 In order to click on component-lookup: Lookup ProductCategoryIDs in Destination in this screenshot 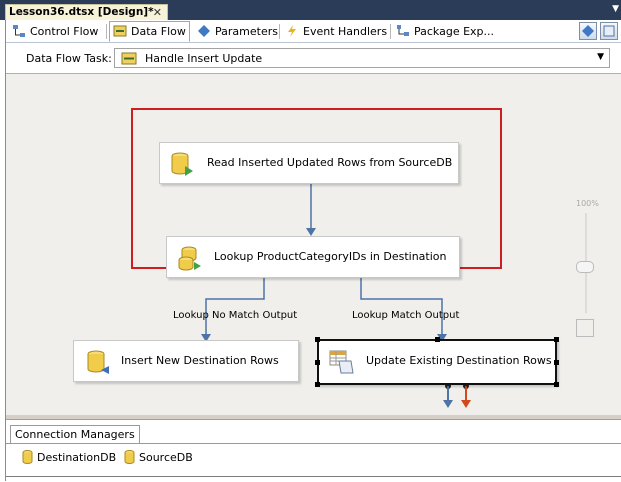, I will do `click(313, 257)`.